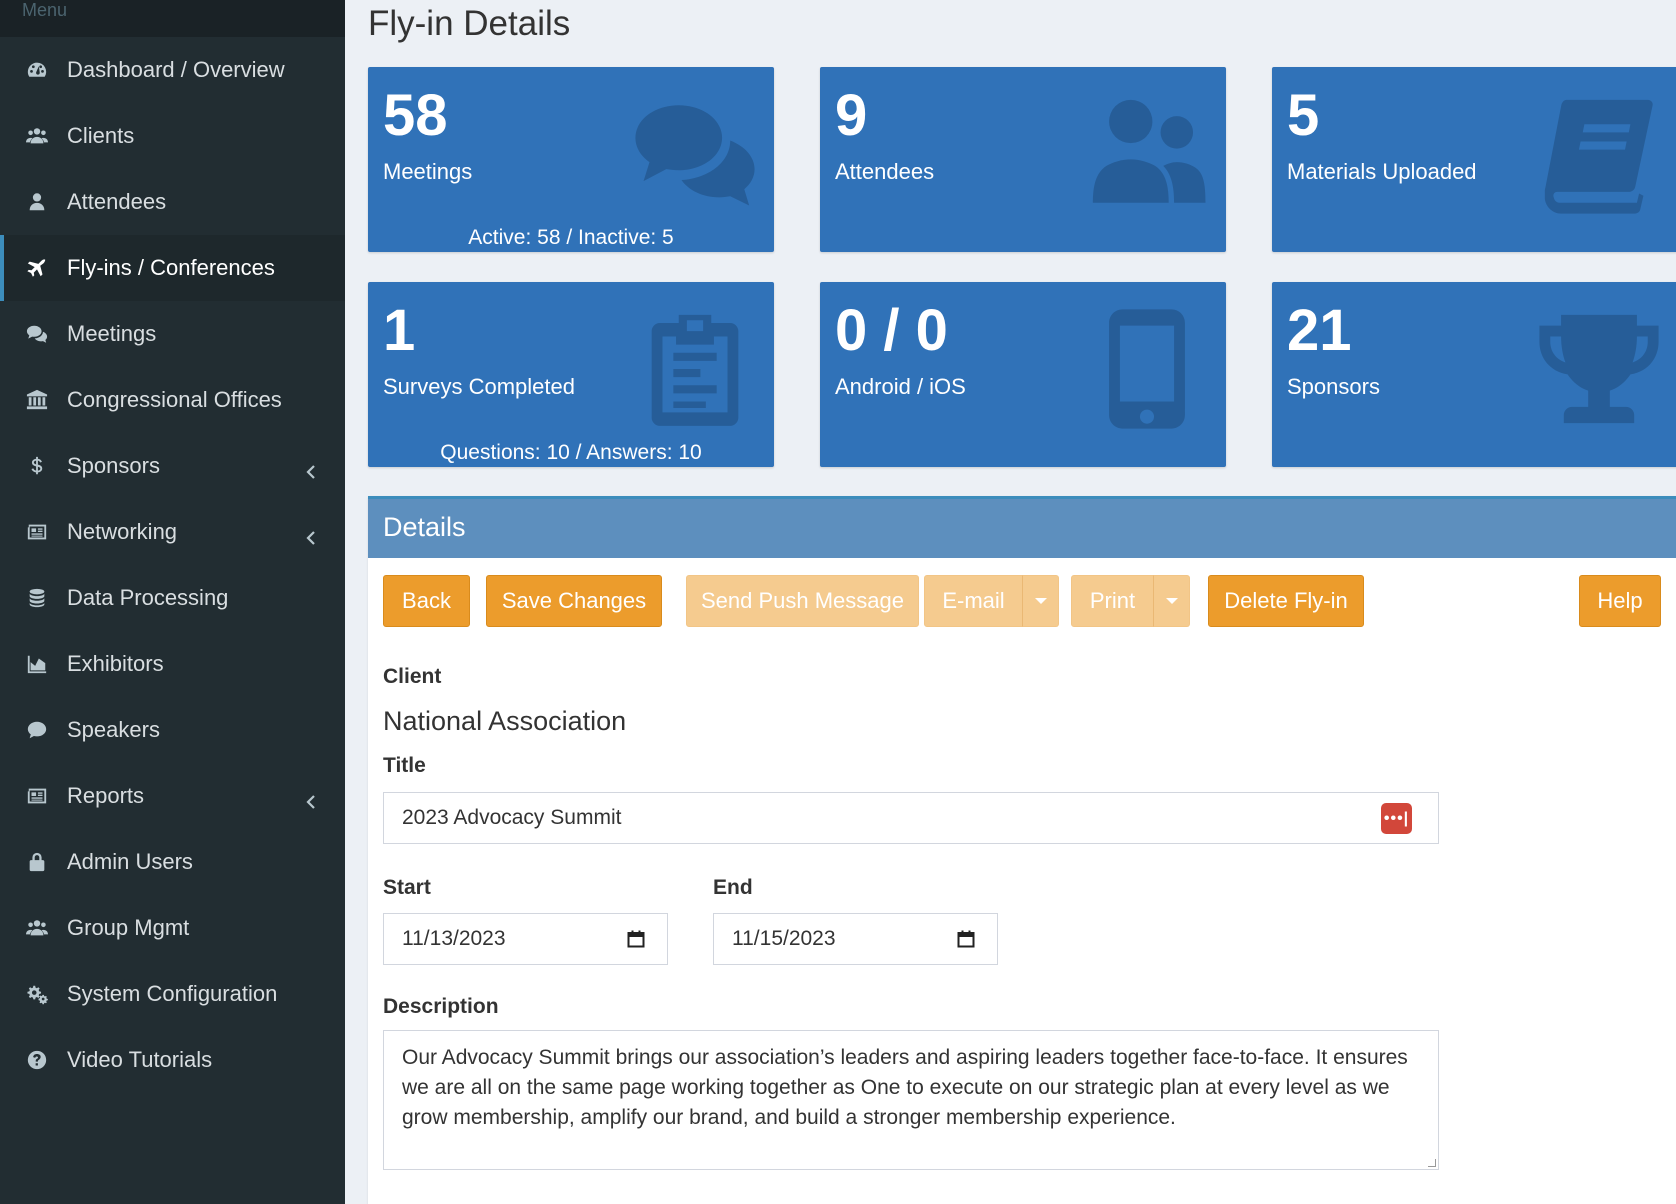 The width and height of the screenshot is (1676, 1204). Describe the element at coordinates (973, 601) in the screenshot. I see `email-button: E-mail` at that location.